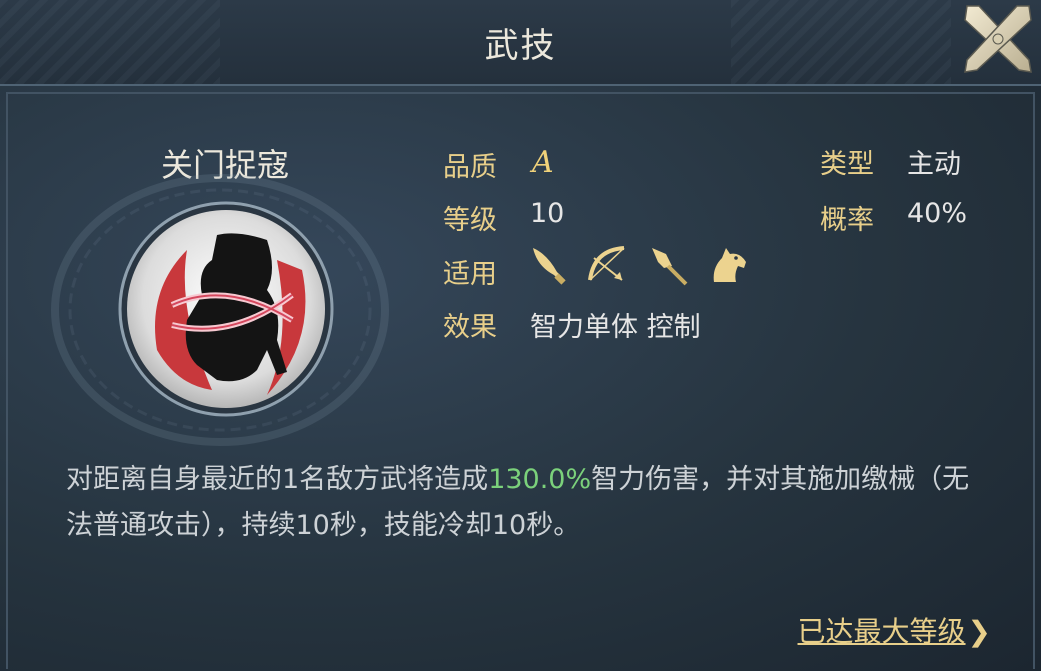 The width and height of the screenshot is (1041, 671). Describe the element at coordinates (470, 220) in the screenshot. I see `level-label: 等级` at that location.